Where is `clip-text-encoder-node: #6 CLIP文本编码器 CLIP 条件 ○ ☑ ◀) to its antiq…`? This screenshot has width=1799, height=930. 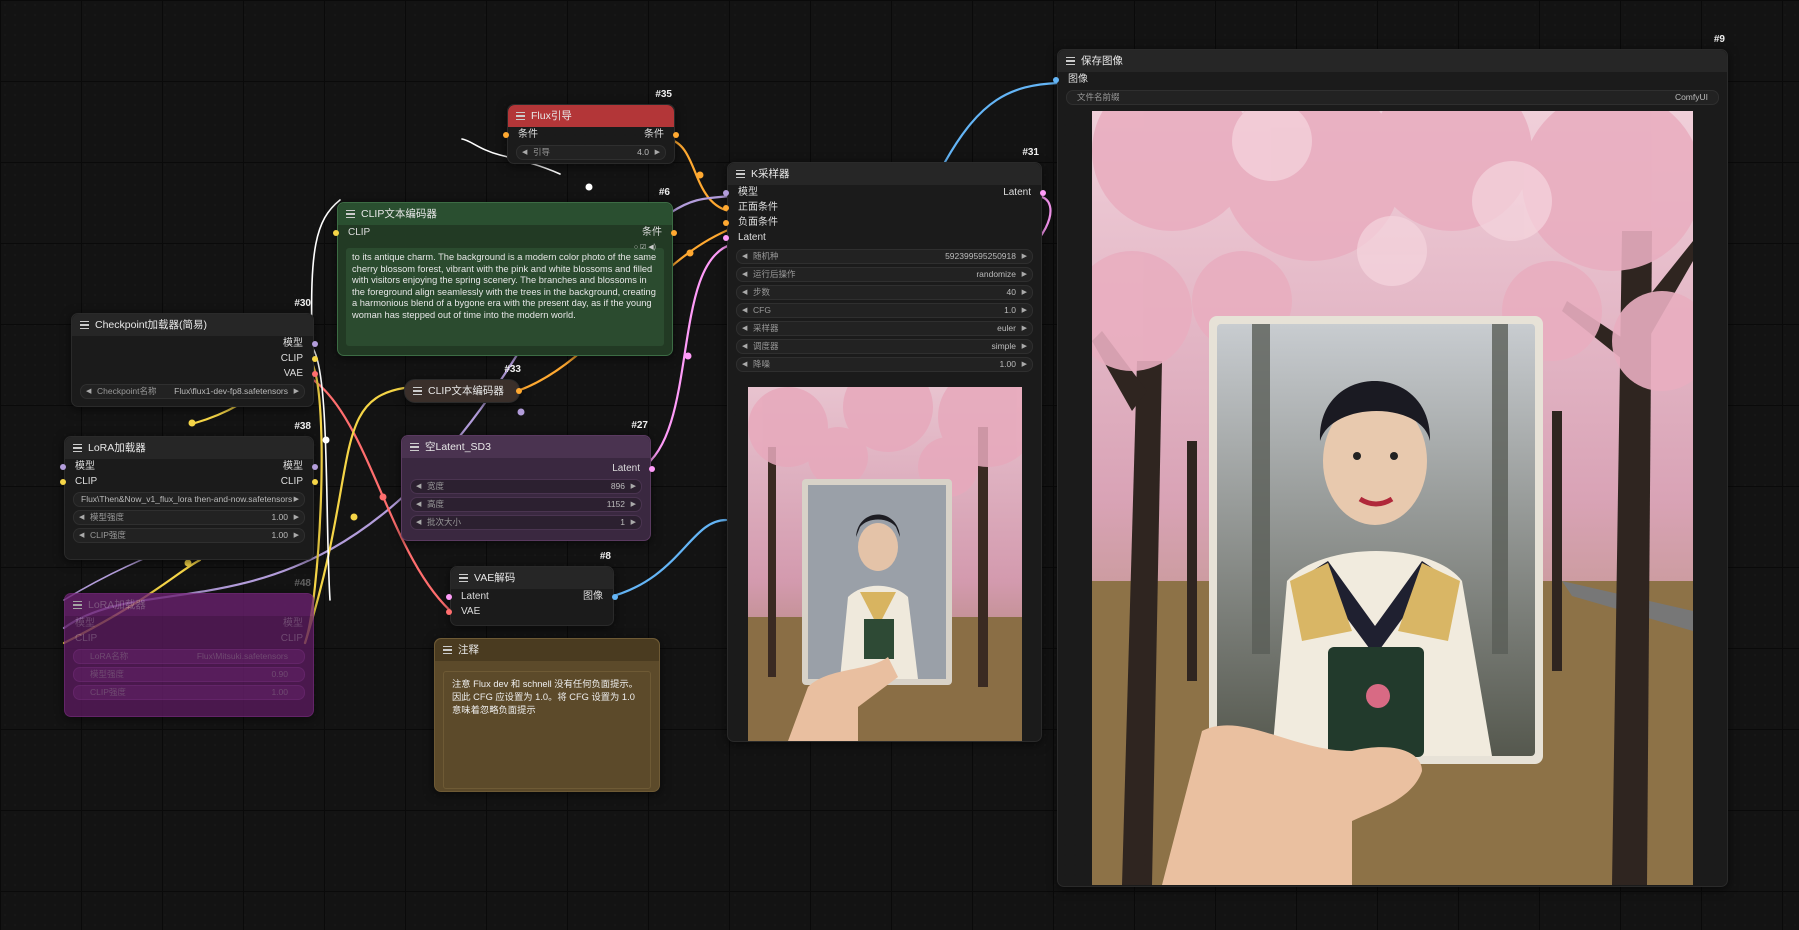 clip-text-encoder-node: #6 CLIP文本编码器 CLIP 条件 ○ ☑ ◀) to its antiq… is located at coordinates (505, 271).